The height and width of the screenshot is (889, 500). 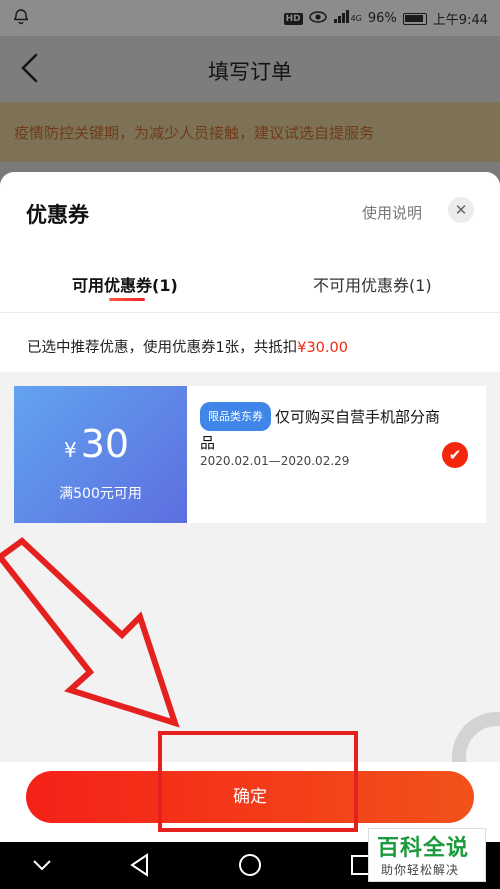 What do you see at coordinates (293, 18) in the screenshot?
I see `hd-badge: HD` at bounding box center [293, 18].